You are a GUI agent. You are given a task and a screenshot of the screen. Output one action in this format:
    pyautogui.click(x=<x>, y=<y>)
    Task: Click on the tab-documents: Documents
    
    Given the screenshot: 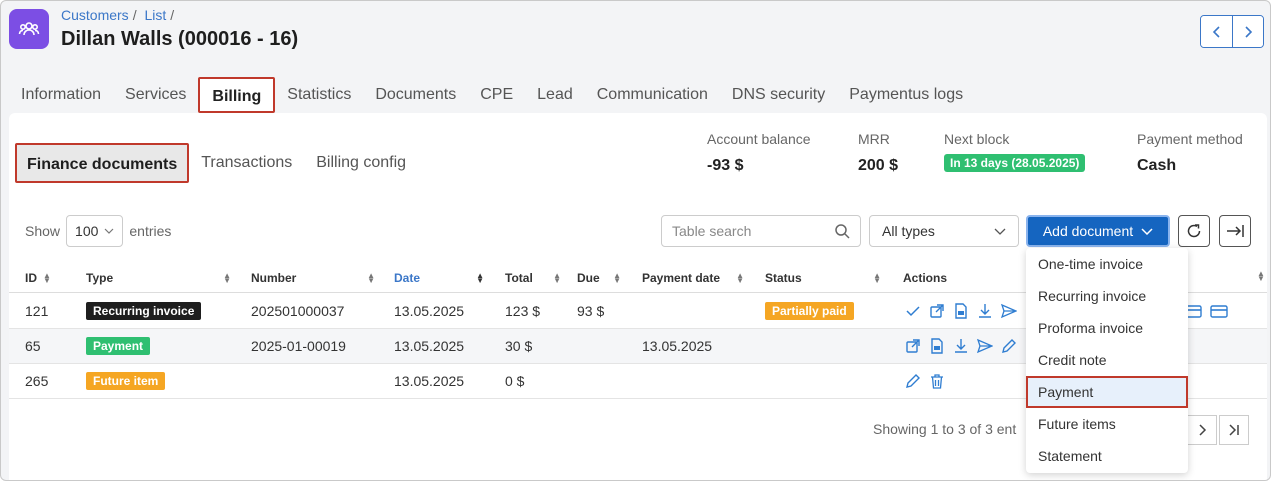 What is the action you would take?
    pyautogui.click(x=415, y=95)
    